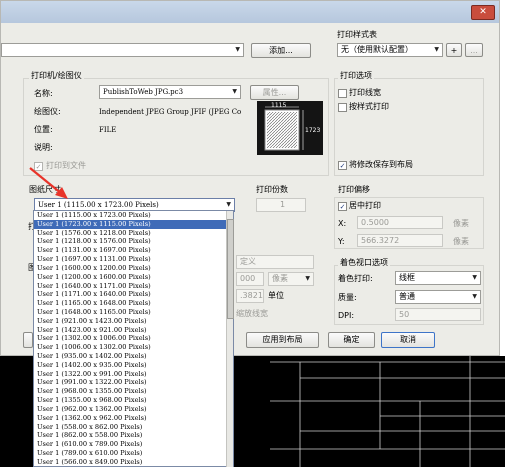 The height and width of the screenshot is (469, 505). What do you see at coordinates (377, 49) in the screenshot?
I see `plot-style-value: 无（使用默认配置）` at bounding box center [377, 49].